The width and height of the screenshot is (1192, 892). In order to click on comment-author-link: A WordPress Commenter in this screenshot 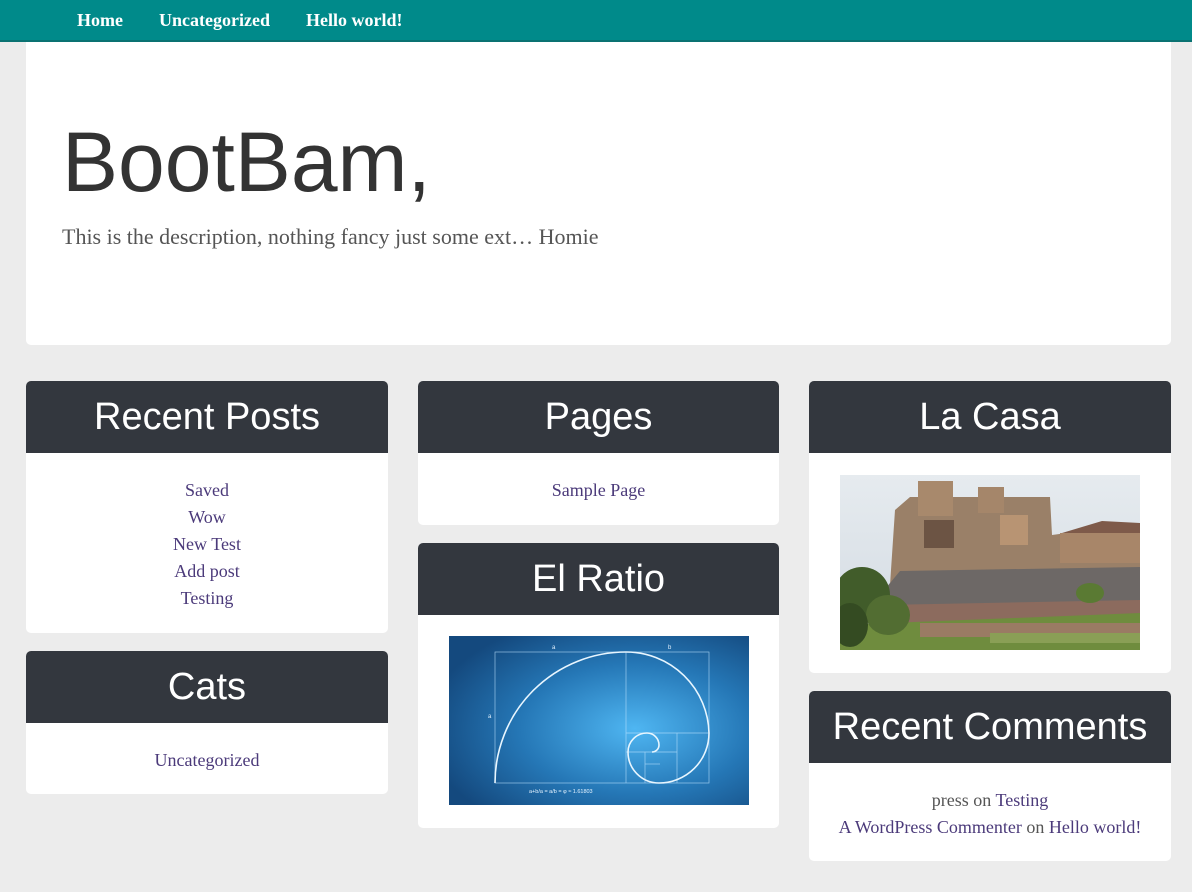, I will do `click(930, 827)`.